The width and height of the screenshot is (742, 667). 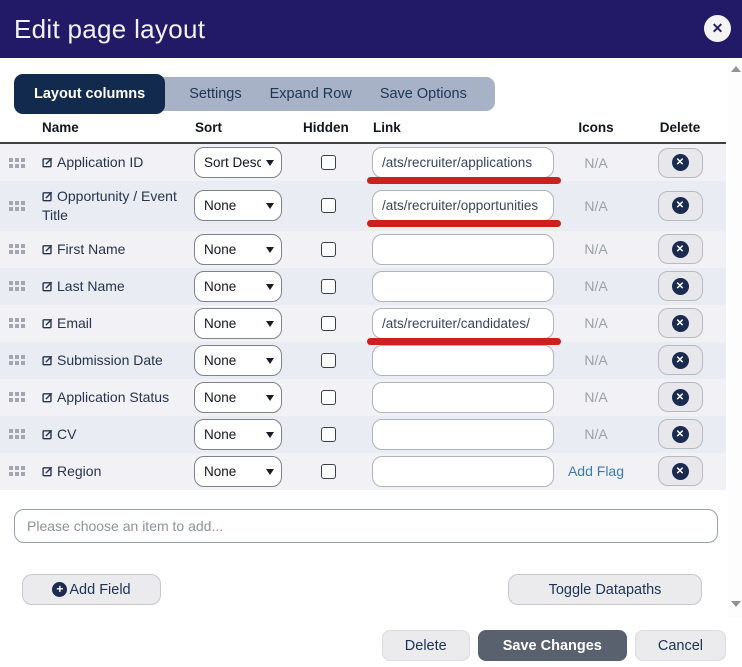 What do you see at coordinates (605, 589) in the screenshot?
I see `toggle-datapaths-button: Toggle Datapaths` at bounding box center [605, 589].